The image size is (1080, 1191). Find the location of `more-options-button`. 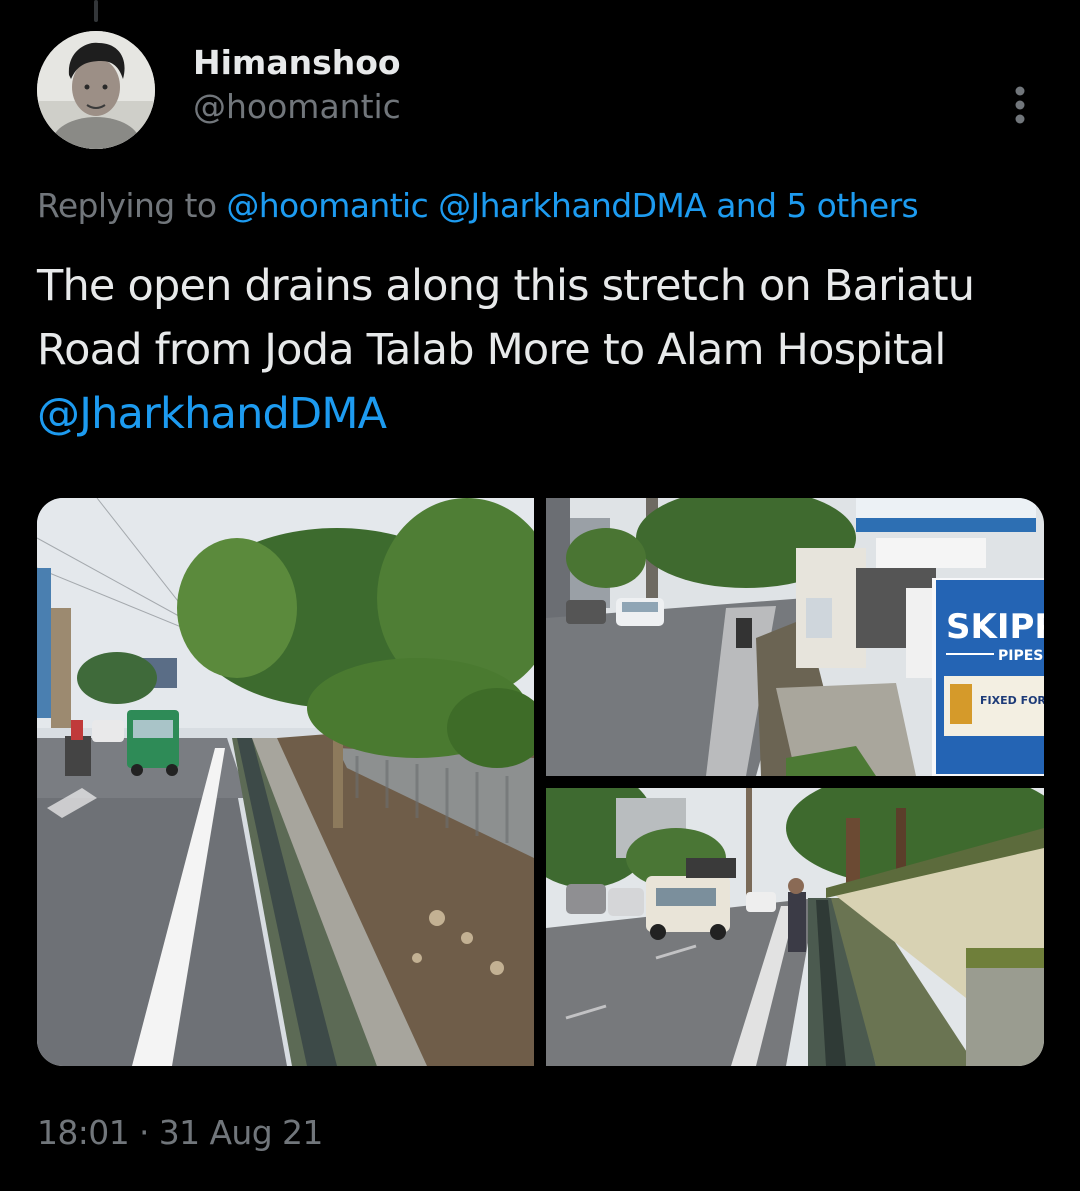

more-options-button is located at coordinates (1020, 105).